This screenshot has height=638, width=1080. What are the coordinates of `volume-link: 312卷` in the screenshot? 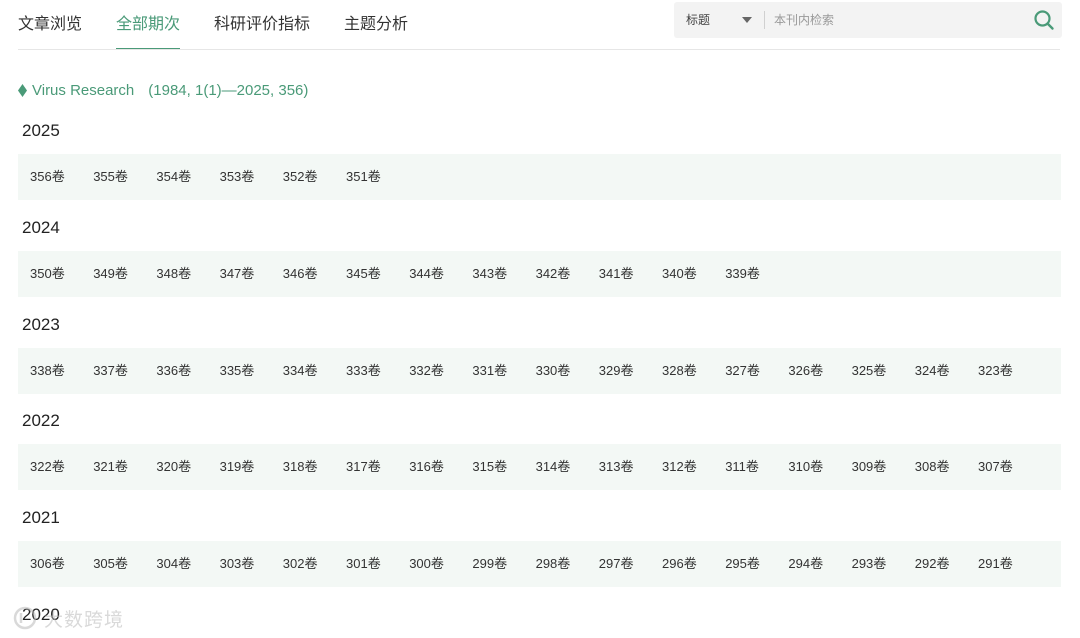 It's located at (679, 467).